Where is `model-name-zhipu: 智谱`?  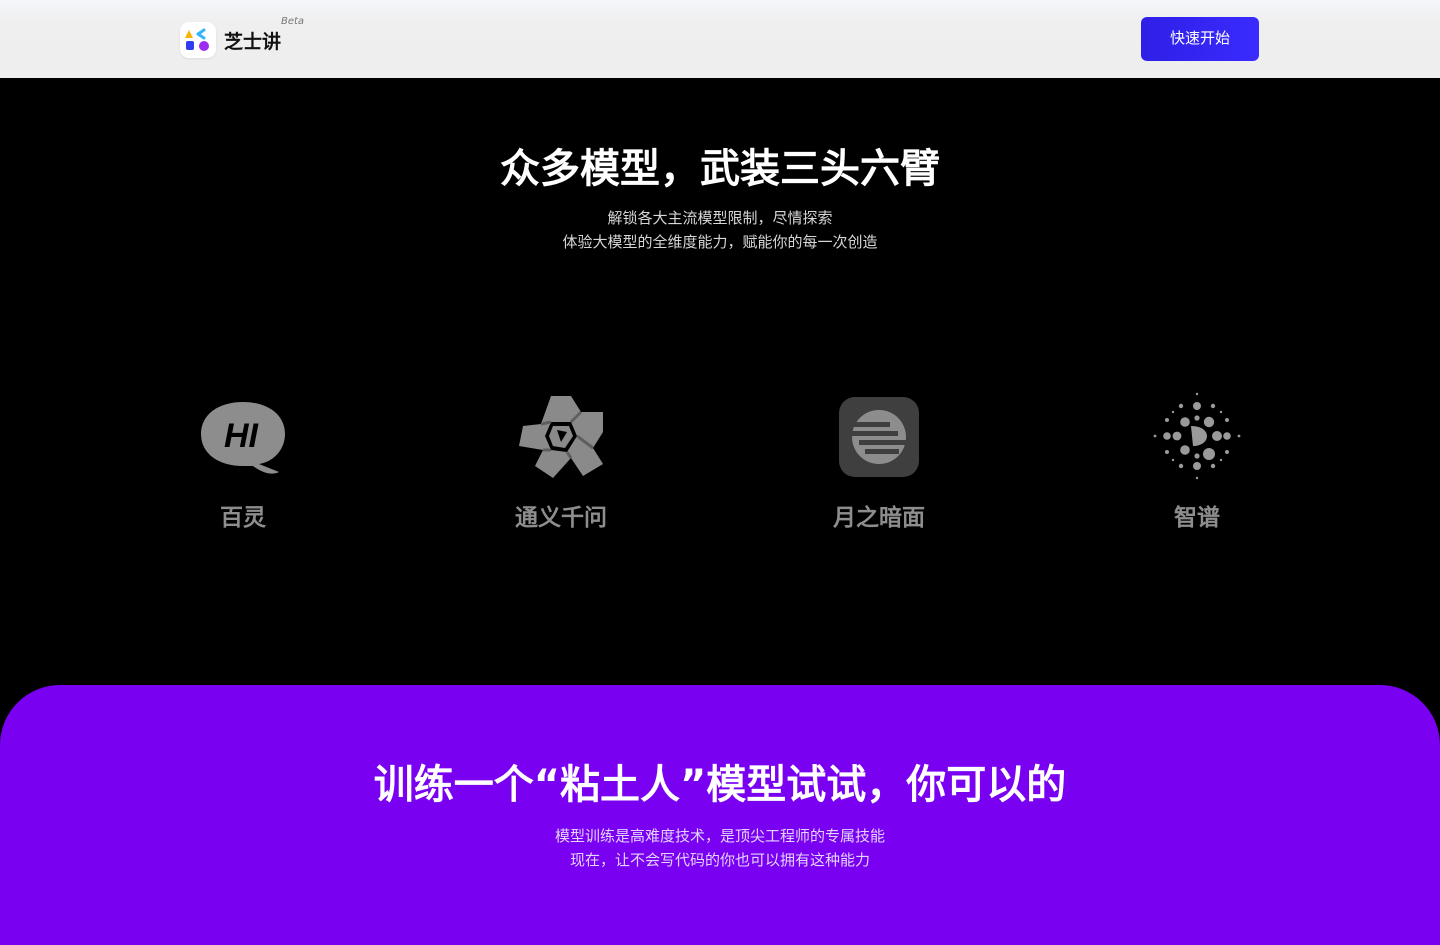 model-name-zhipu: 智谱 is located at coordinates (1197, 518).